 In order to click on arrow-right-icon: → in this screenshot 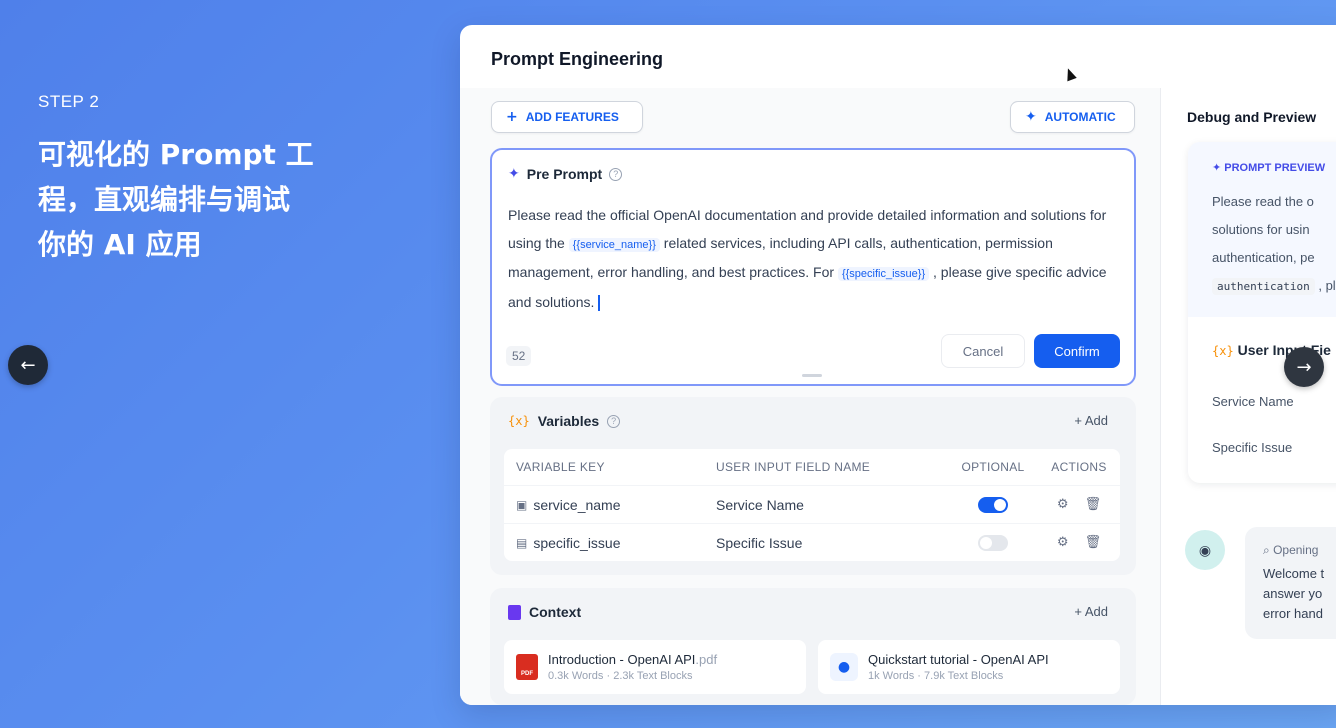, I will do `click(1304, 367)`.